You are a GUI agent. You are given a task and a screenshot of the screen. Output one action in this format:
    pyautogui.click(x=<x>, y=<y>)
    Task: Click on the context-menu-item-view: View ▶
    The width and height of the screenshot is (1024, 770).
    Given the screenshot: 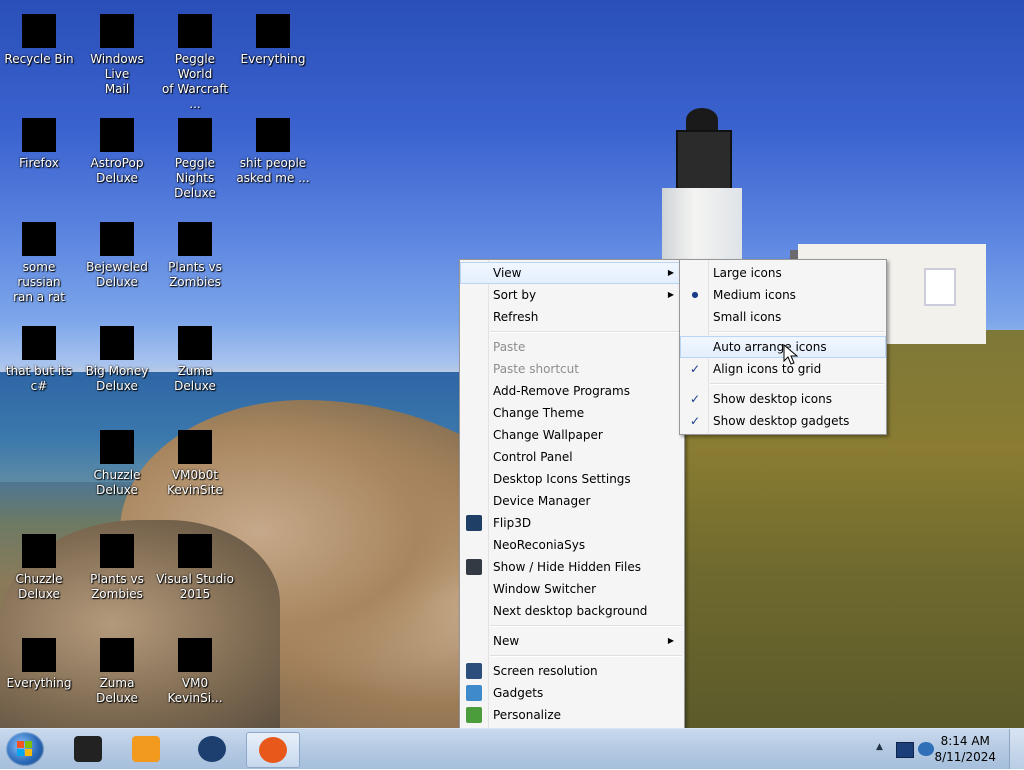 What is the action you would take?
    pyautogui.click(x=572, y=273)
    